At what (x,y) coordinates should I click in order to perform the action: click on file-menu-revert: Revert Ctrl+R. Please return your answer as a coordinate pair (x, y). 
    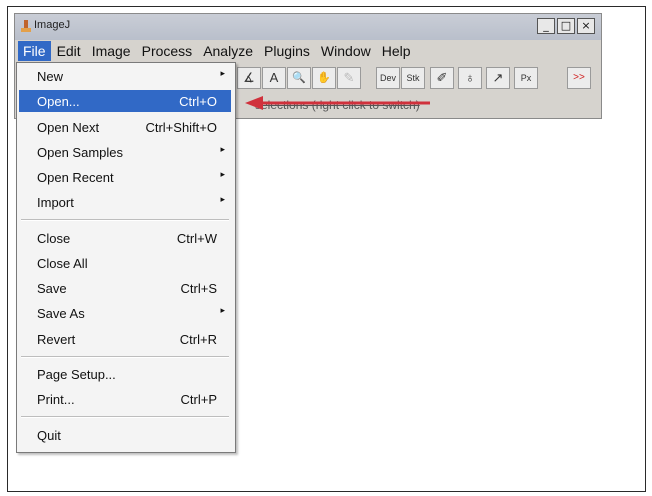
    Looking at the image, I should click on (125, 339).